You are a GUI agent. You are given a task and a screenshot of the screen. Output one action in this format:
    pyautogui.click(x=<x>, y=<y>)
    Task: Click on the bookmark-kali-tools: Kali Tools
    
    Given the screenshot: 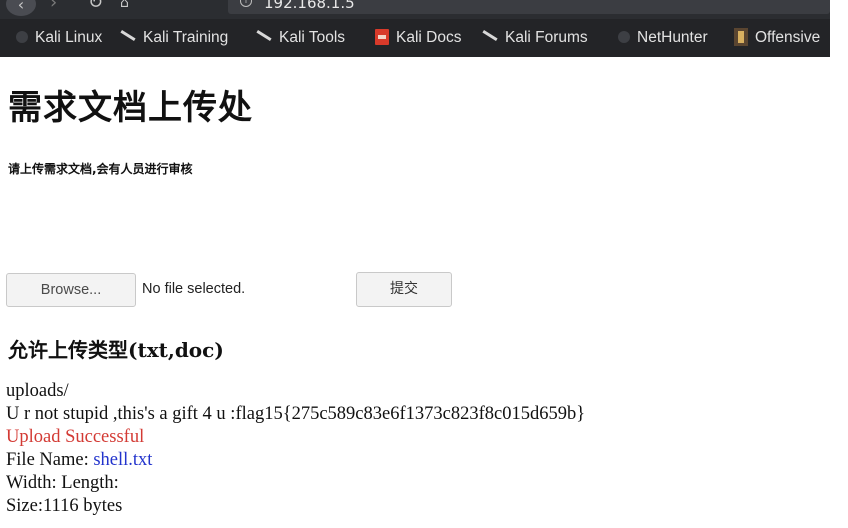 What is the action you would take?
    pyautogui.click(x=300, y=38)
    